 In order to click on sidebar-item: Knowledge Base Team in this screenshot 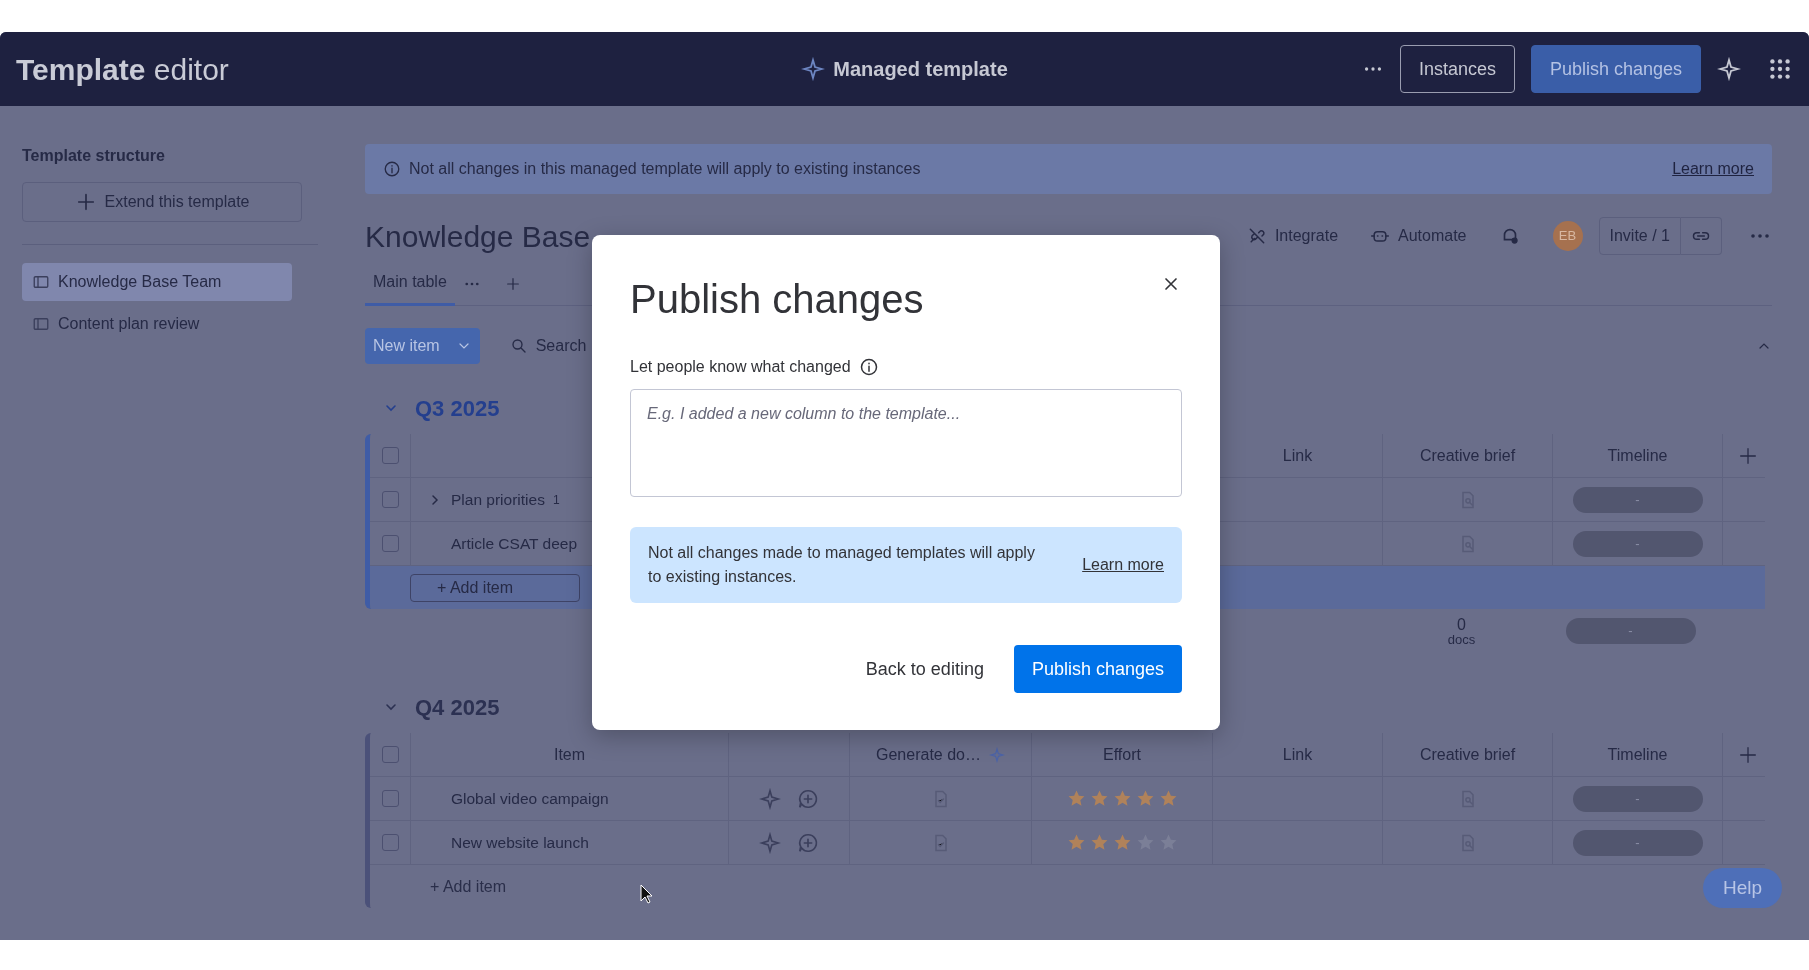, I will do `click(157, 282)`.